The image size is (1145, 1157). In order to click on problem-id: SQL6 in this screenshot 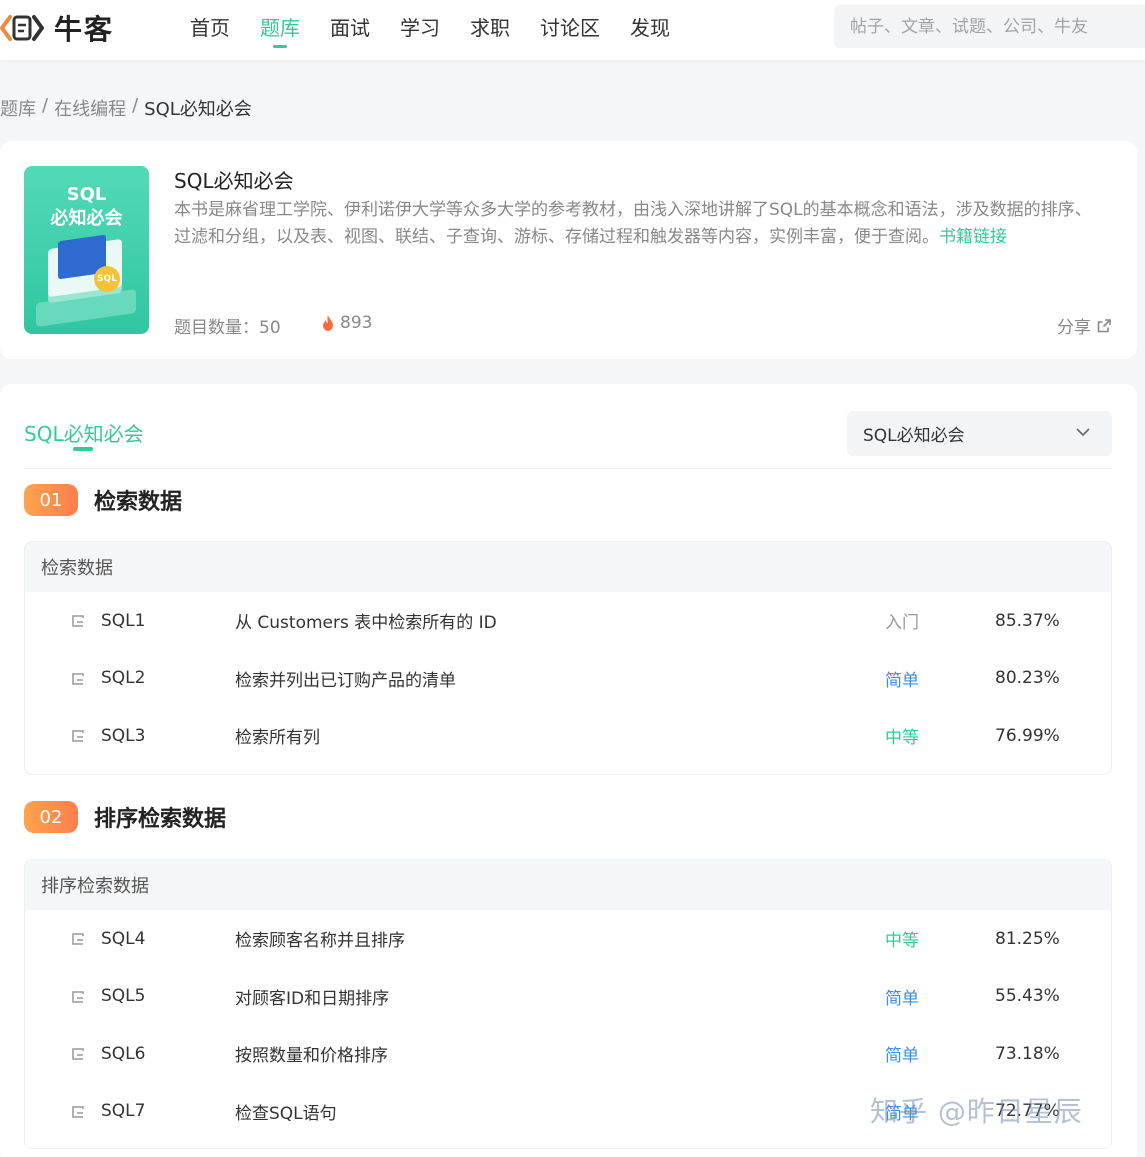, I will do `click(123, 1053)`.